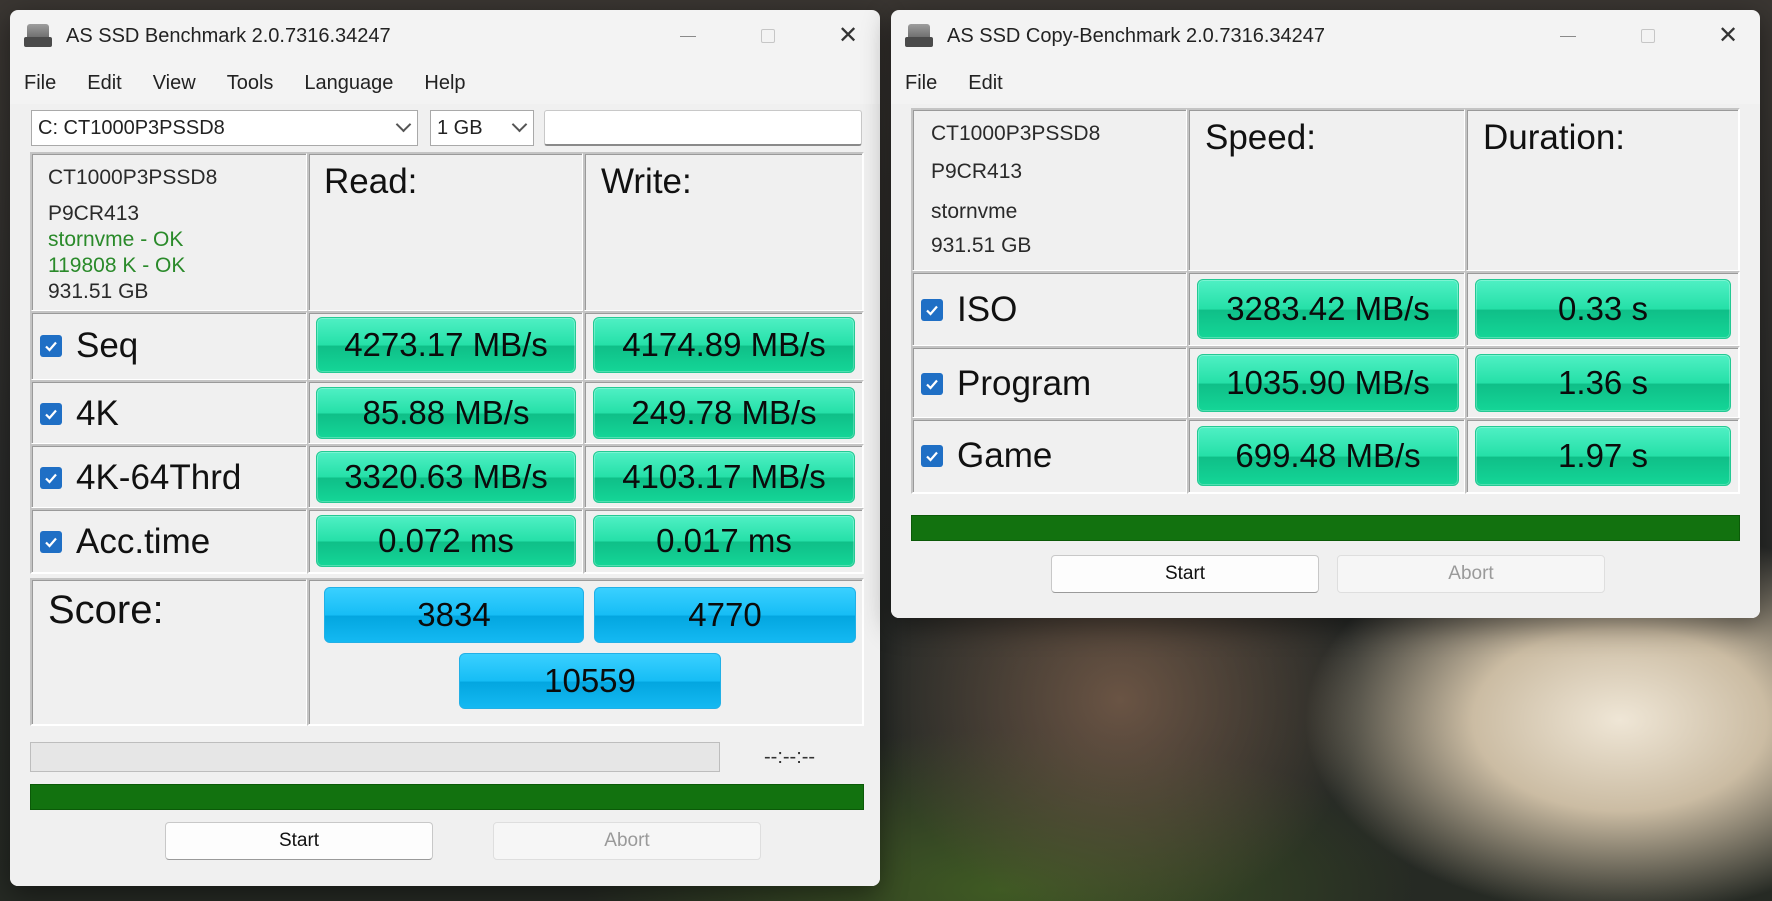 Image resolution: width=1772 pixels, height=901 pixels. Describe the element at coordinates (646, 181) in the screenshot. I see `write-header: Write:` at that location.